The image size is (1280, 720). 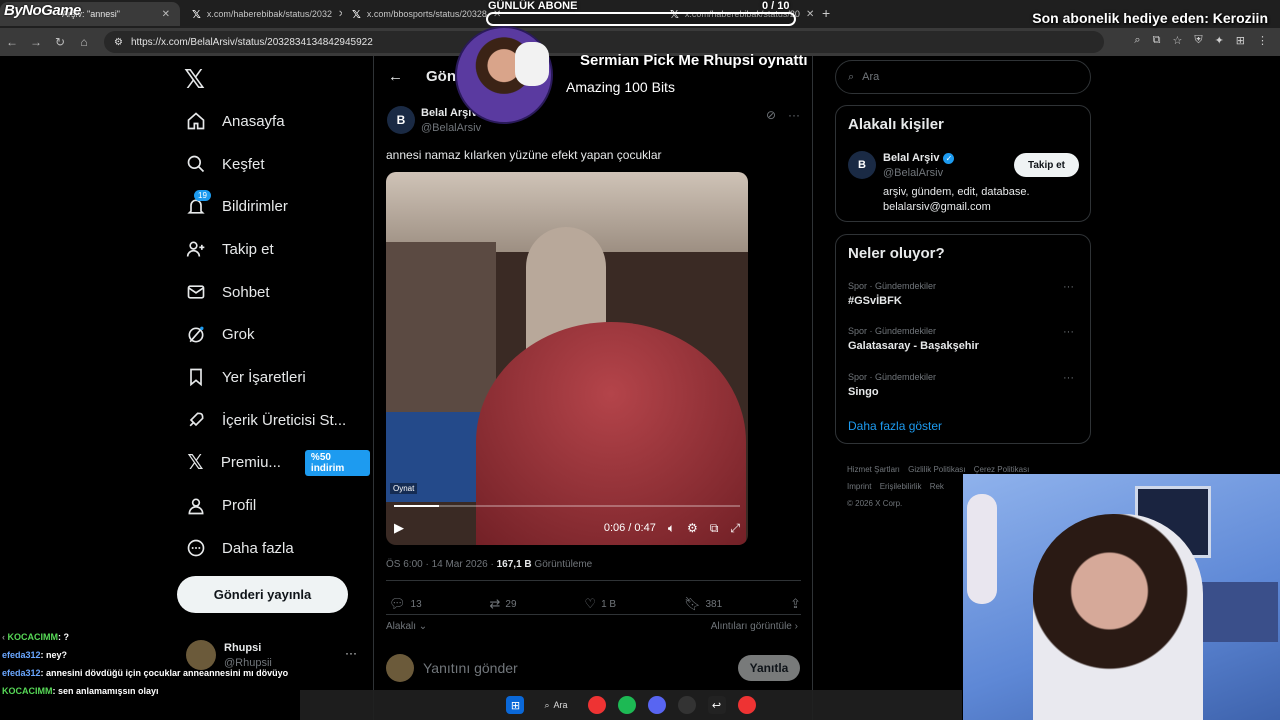 What do you see at coordinates (937, 486) in the screenshot?
I see `footer-link: Rek` at bounding box center [937, 486].